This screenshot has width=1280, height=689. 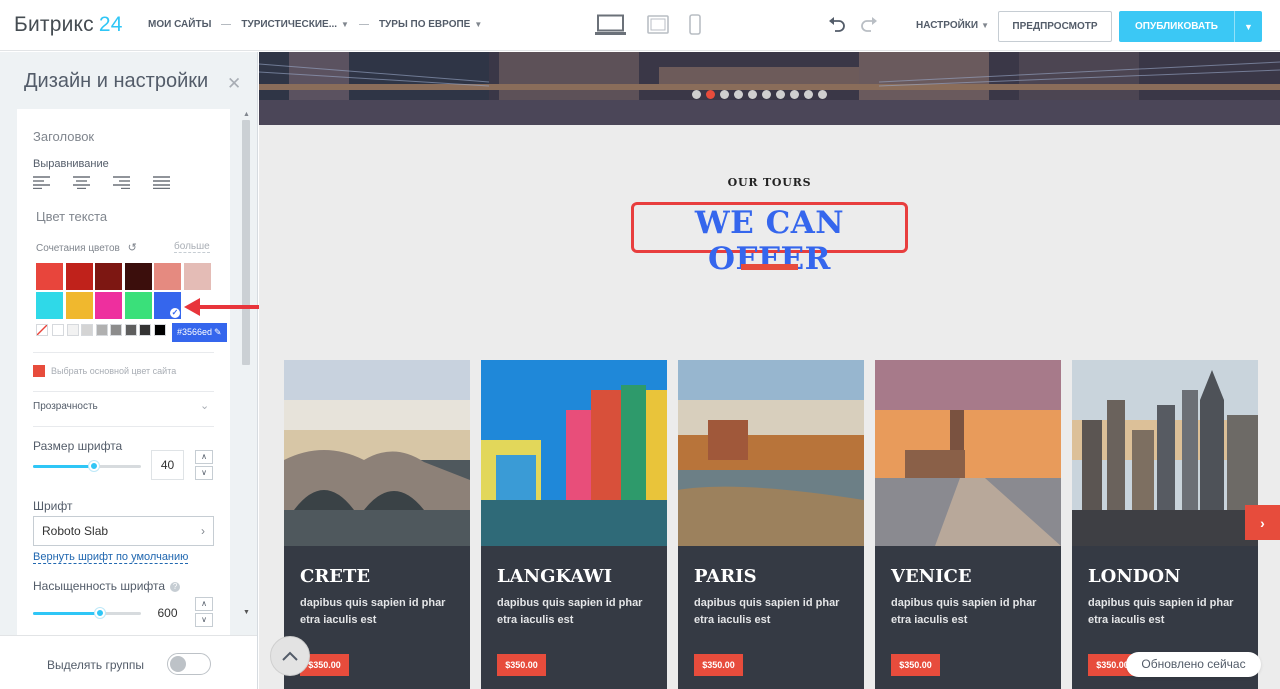 I want to click on publish-button: ОПУБЛИКОВАТЬ ▼, so click(x=1190, y=26).